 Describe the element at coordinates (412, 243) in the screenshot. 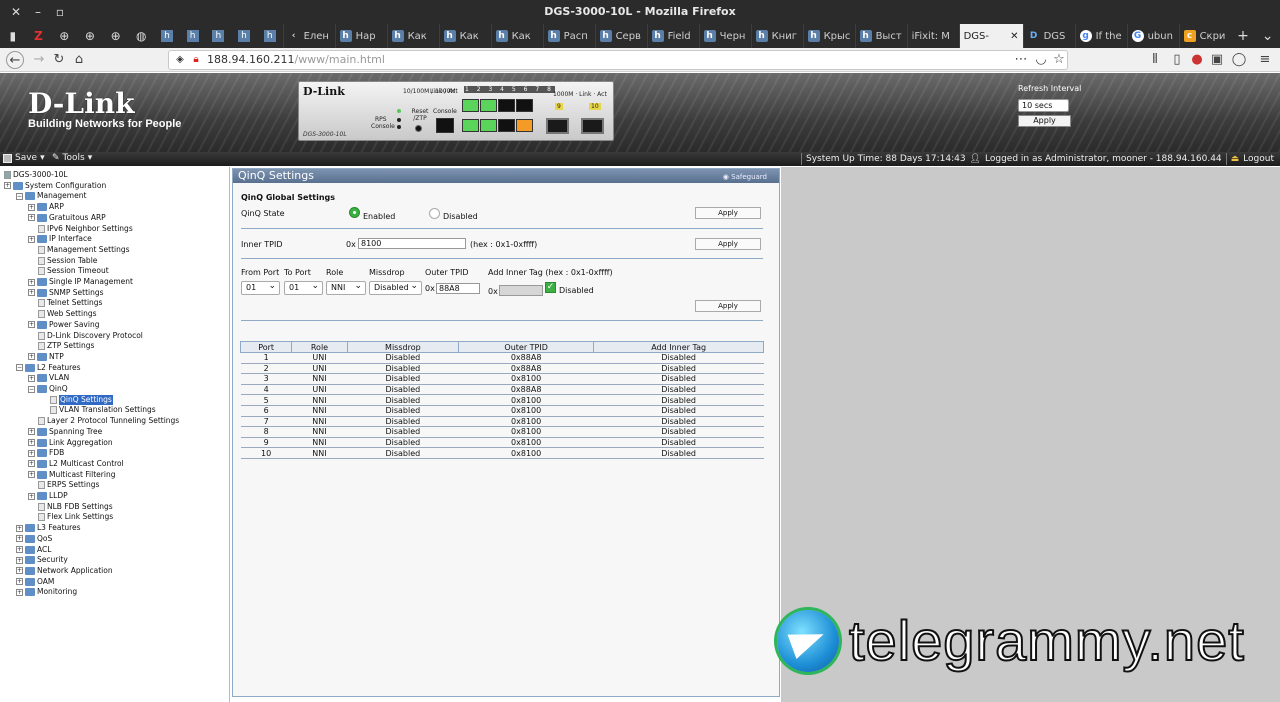

I see `inner-tpid-input: 8100` at that location.